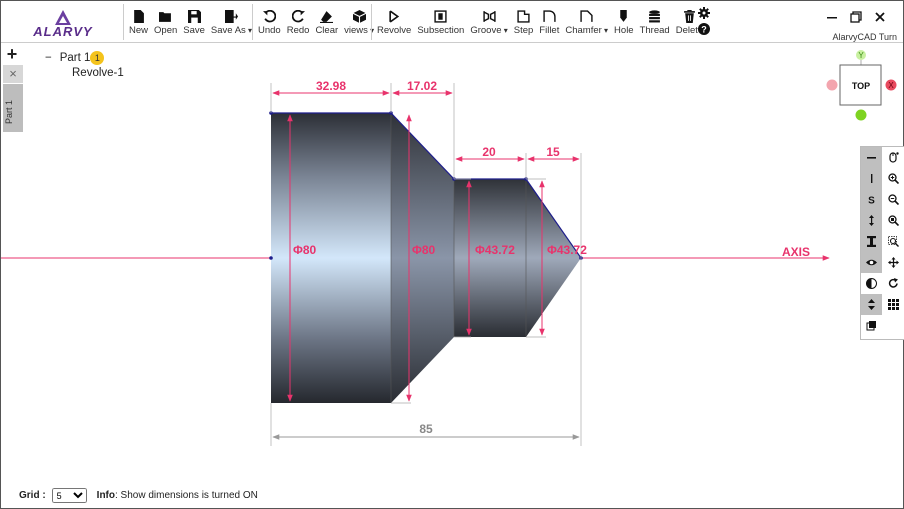 This screenshot has width=904, height=509. I want to click on step-button: Step, so click(524, 22).